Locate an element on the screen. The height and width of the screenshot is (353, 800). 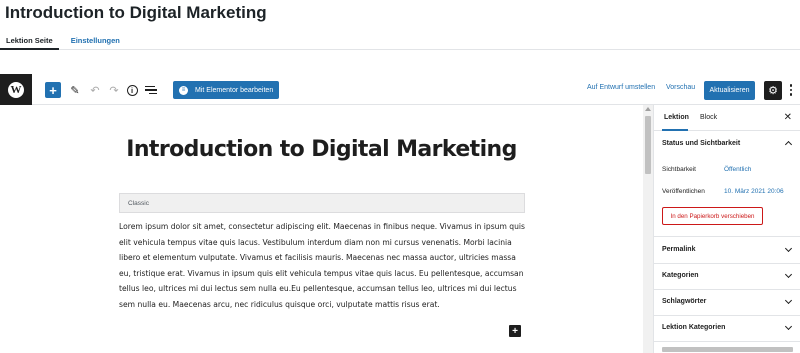
block-inserter-button: + is located at coordinates (515, 331).